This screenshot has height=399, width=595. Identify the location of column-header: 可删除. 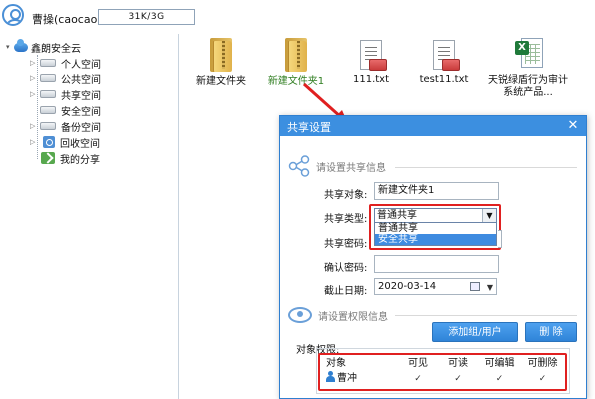
(542, 363).